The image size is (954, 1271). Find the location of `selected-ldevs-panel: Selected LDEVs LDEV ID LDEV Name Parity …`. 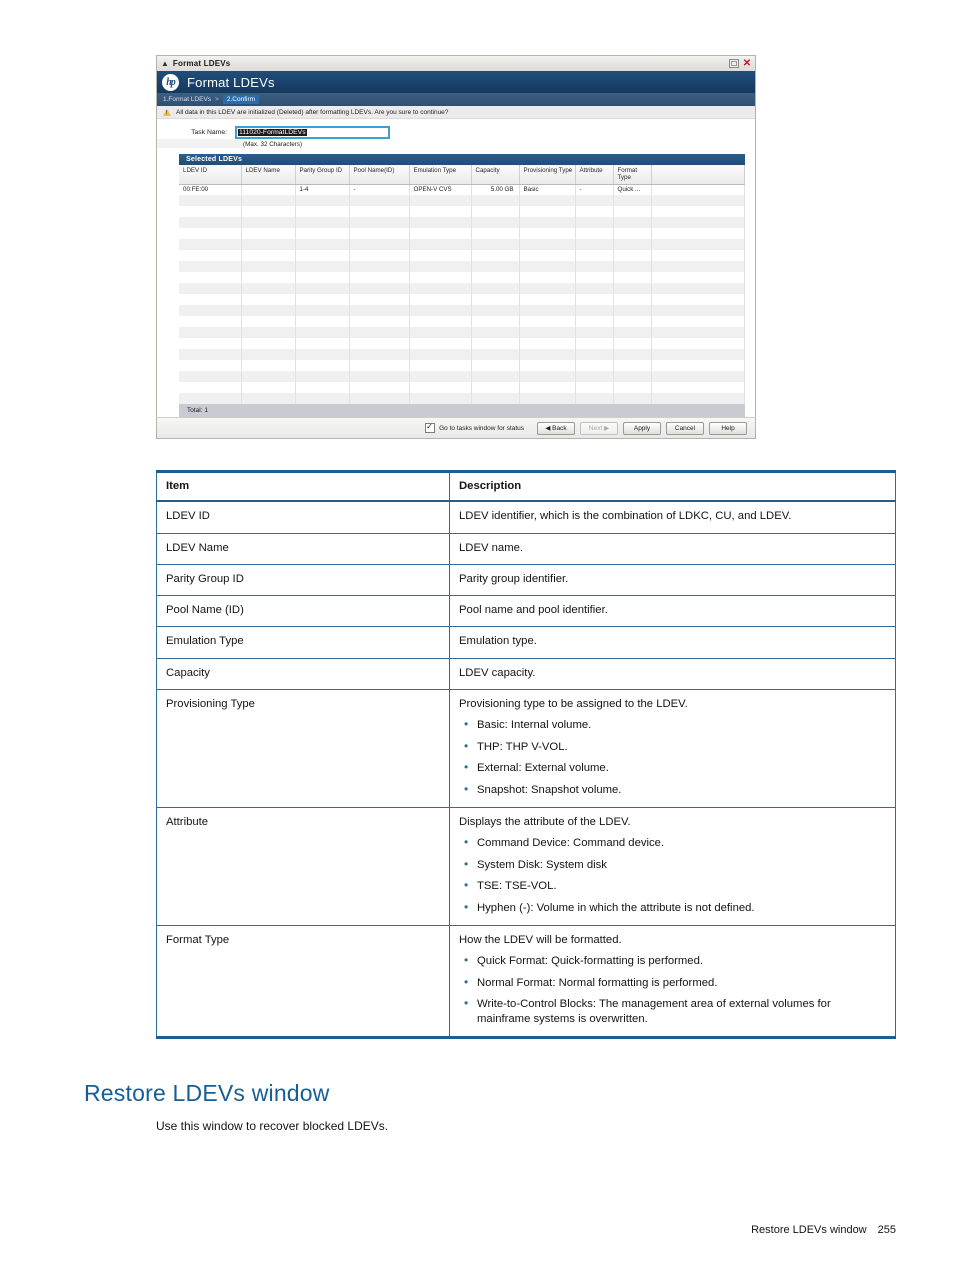

selected-ldevs-panel: Selected LDEVs LDEV ID LDEV Name Parity … is located at coordinates (456, 282).